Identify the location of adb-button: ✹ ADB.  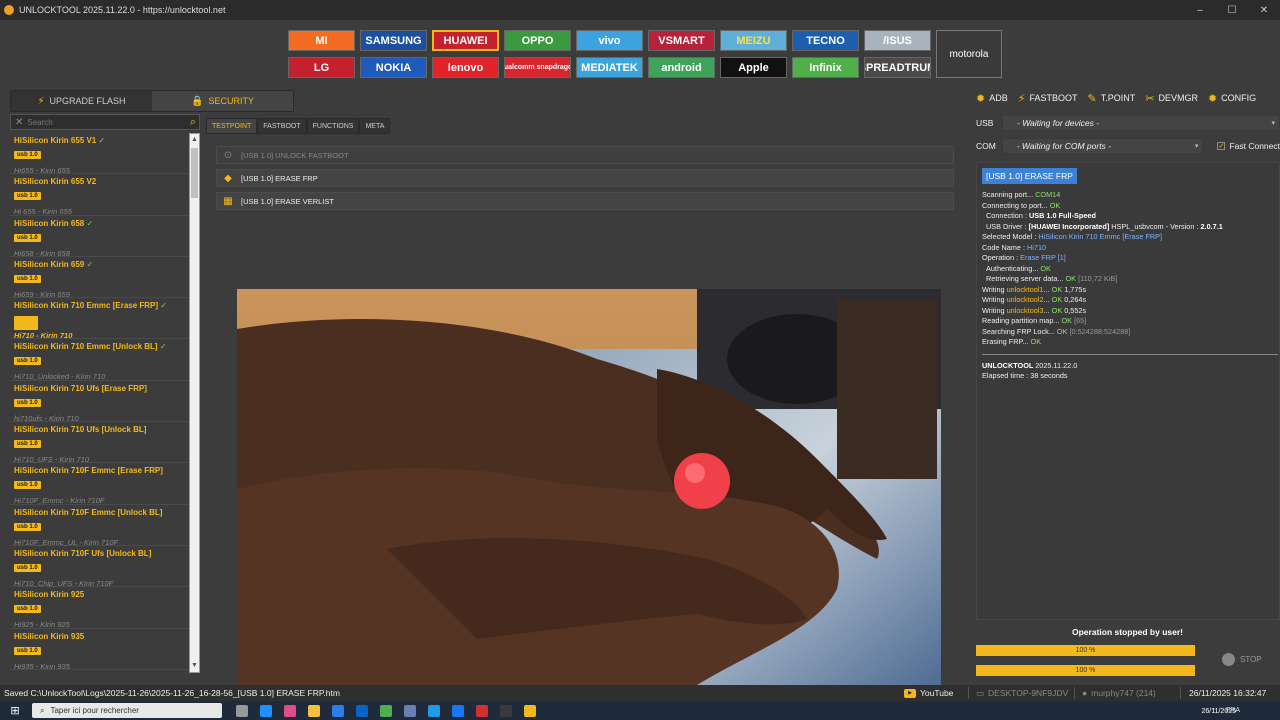
(992, 98).